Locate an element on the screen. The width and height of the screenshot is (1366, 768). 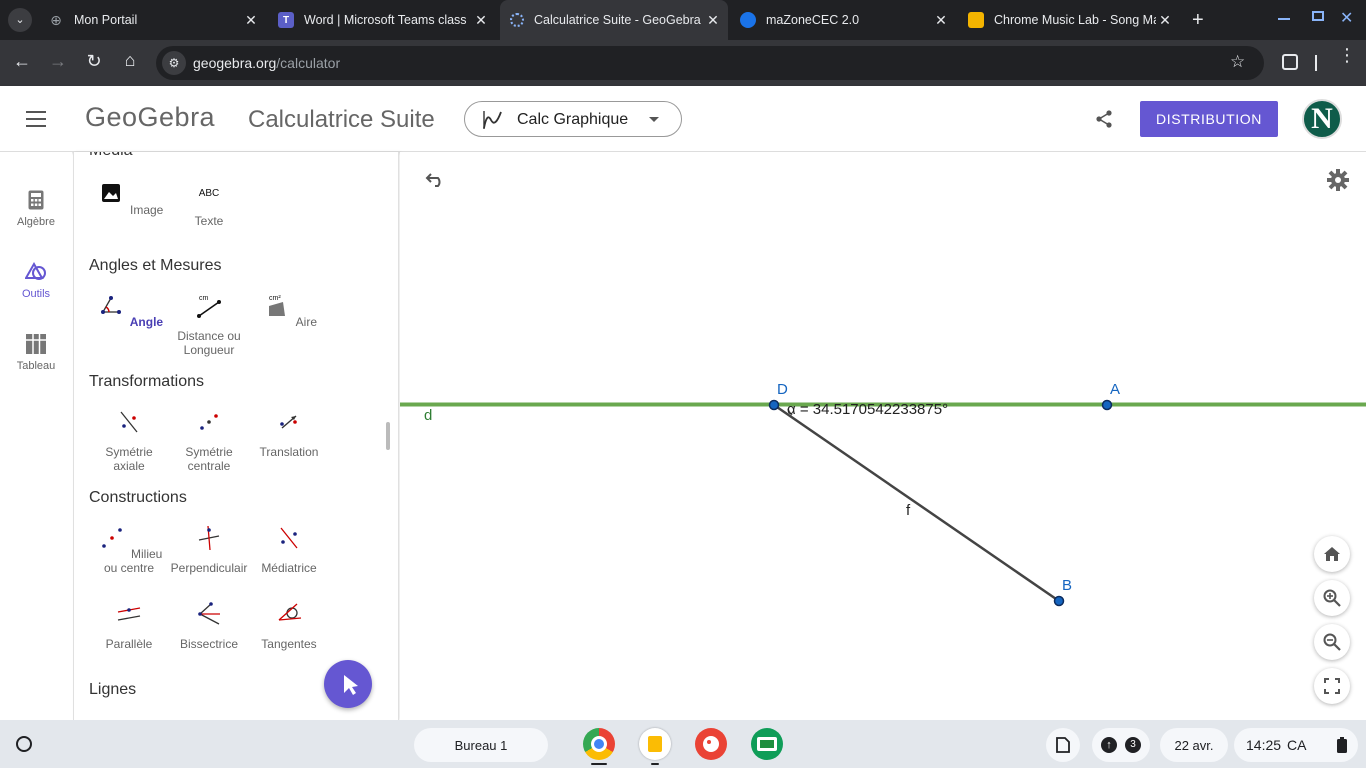
standard-view-button is located at coordinates (1332, 554).